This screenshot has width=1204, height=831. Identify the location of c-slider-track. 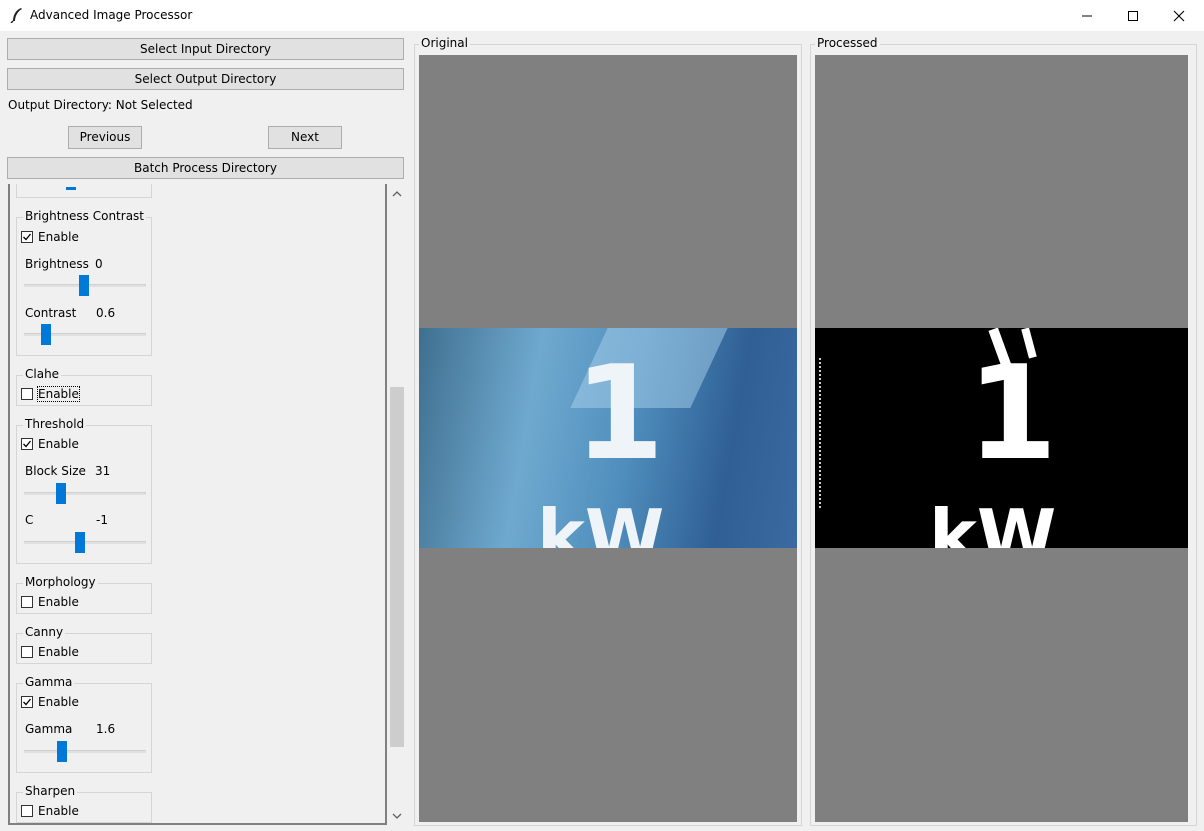
(85, 542).